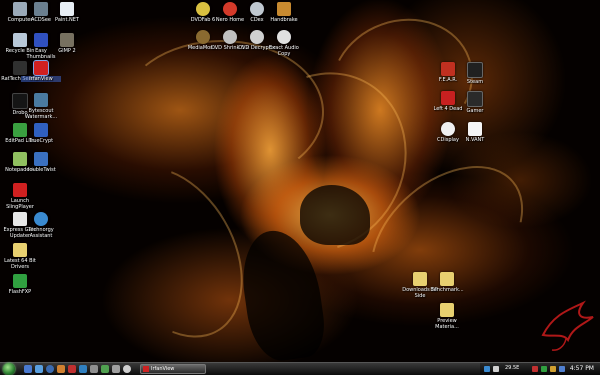  What do you see at coordinates (284, 9) in the screenshot?
I see `handbrake-icon` at bounding box center [284, 9].